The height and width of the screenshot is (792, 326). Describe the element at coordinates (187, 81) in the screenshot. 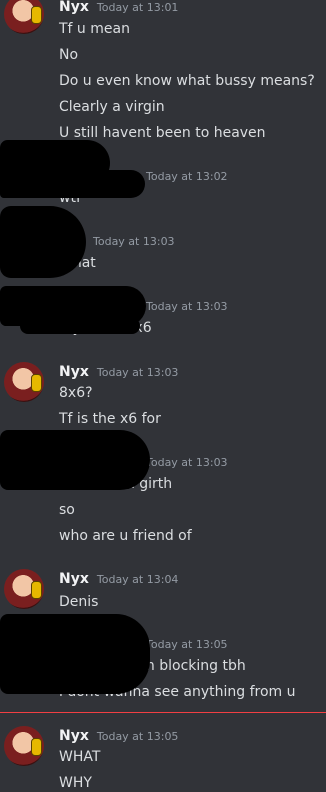

I see `message-text: Do u even know what bussy means?` at that location.